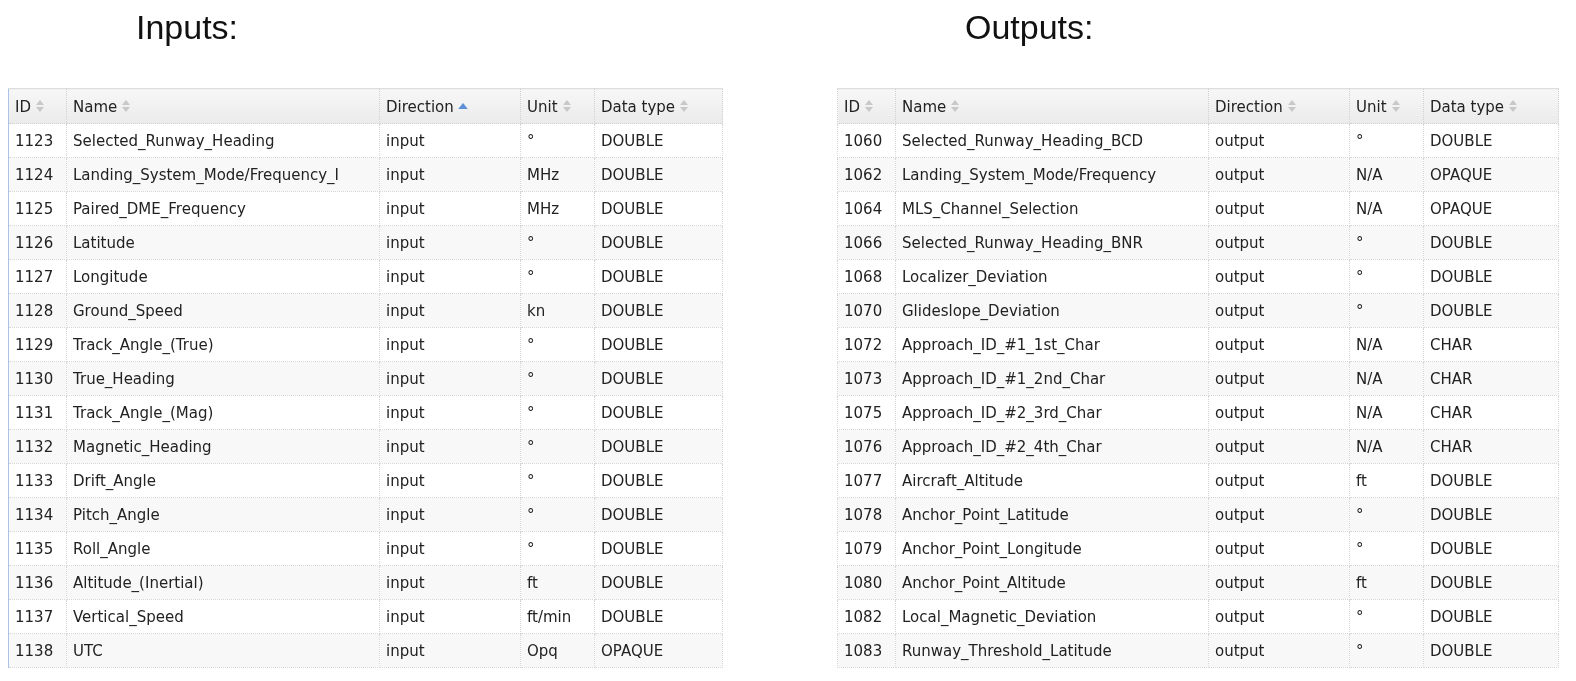 The width and height of the screenshot is (1576, 681). Describe the element at coordinates (37, 378) in the screenshot. I see `table-cell: 1130` at that location.